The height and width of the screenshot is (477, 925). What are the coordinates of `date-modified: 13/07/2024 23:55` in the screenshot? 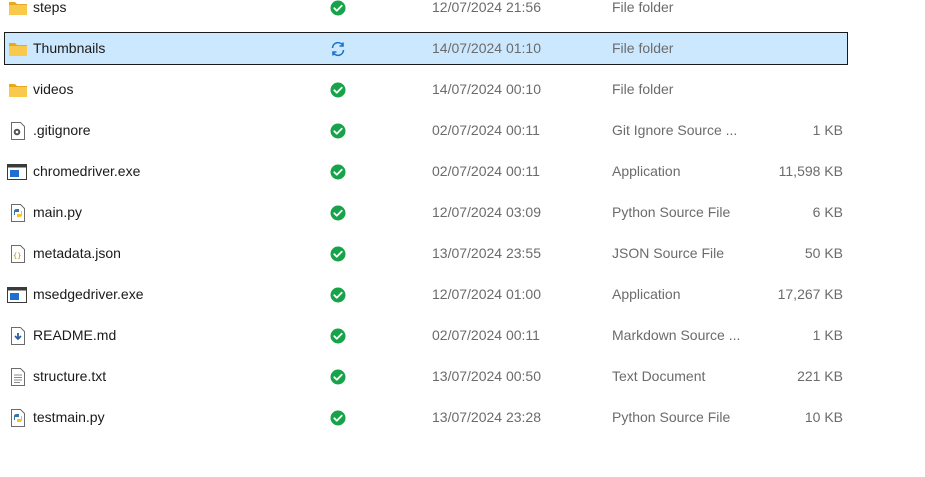 It's located at (486, 253).